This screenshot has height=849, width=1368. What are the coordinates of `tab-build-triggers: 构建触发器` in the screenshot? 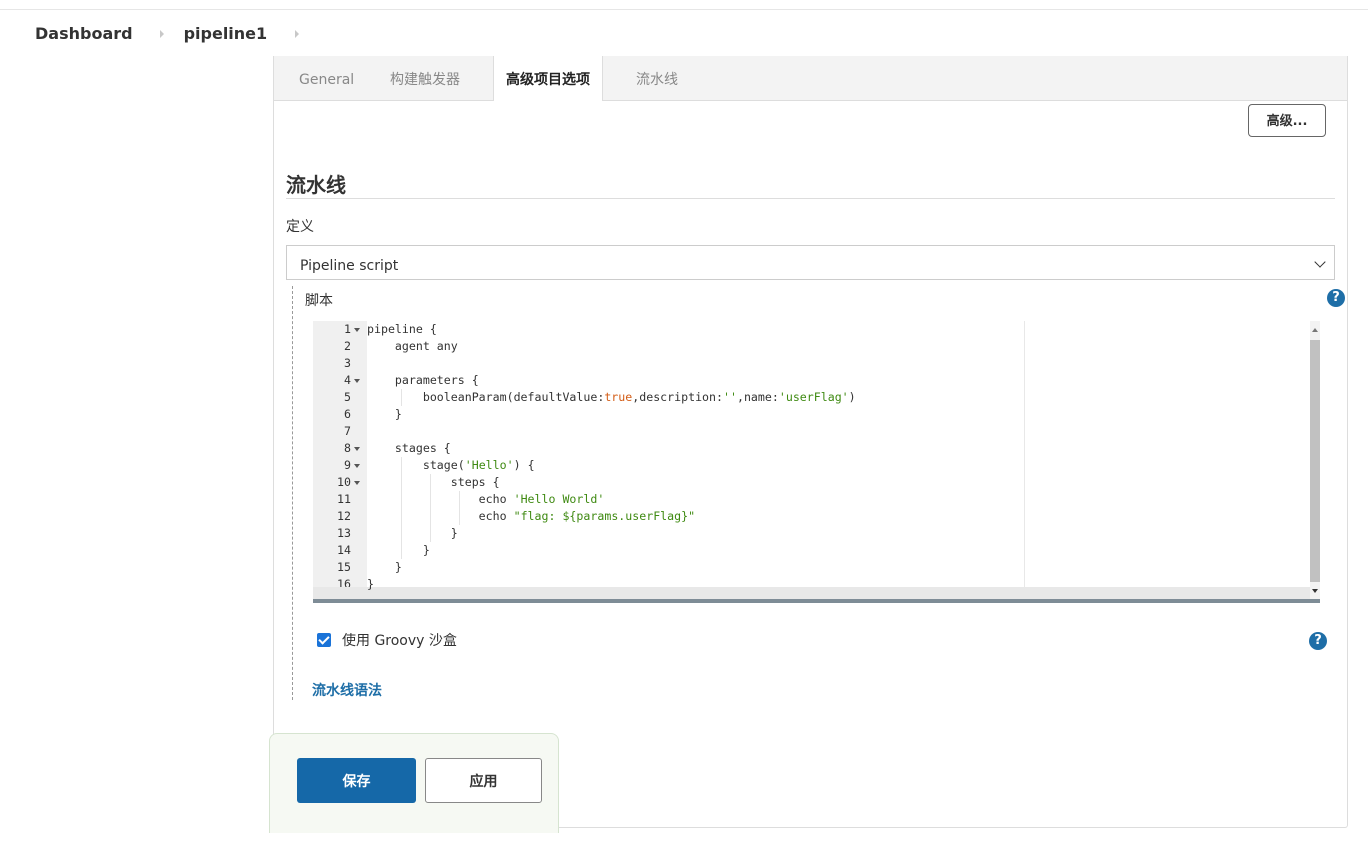 It's located at (425, 78).